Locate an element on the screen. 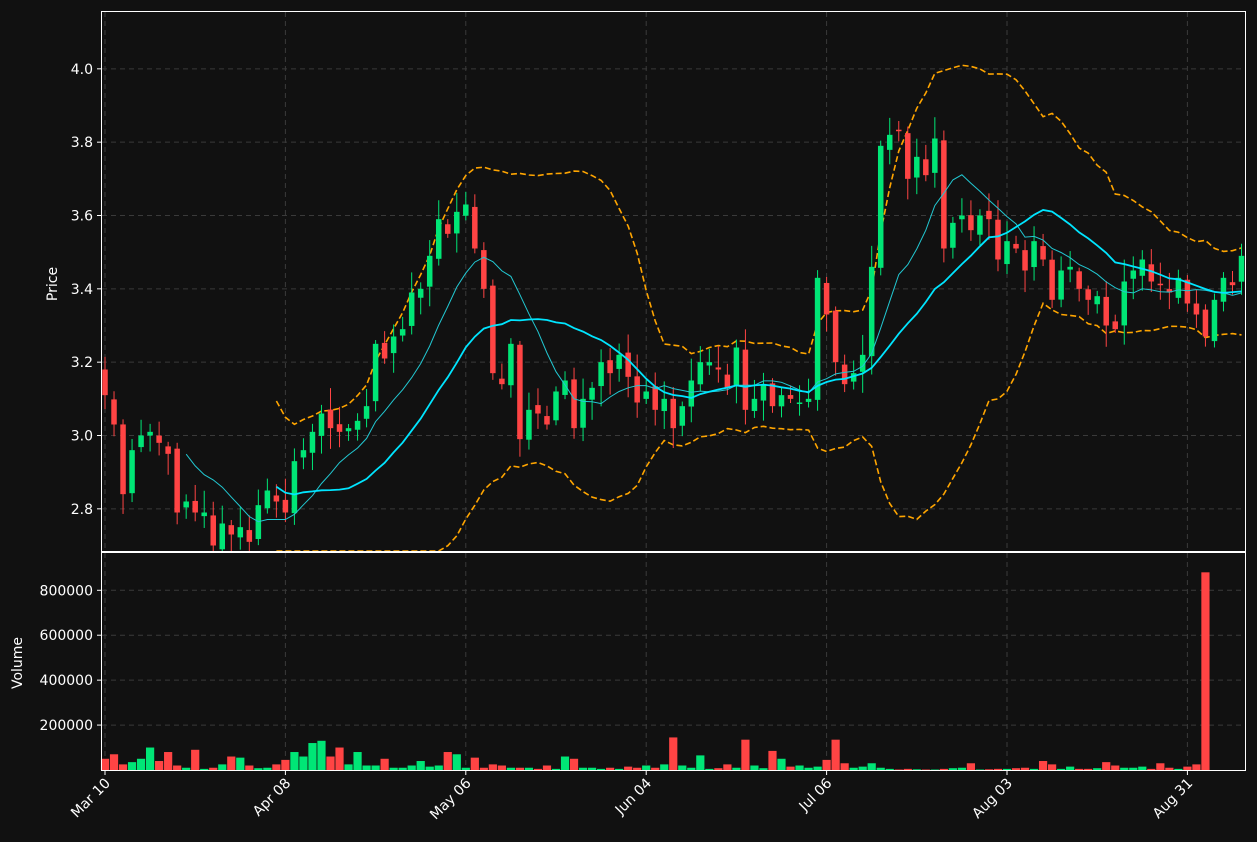  volume-tick-label: 400000 is located at coordinates (66, 681).